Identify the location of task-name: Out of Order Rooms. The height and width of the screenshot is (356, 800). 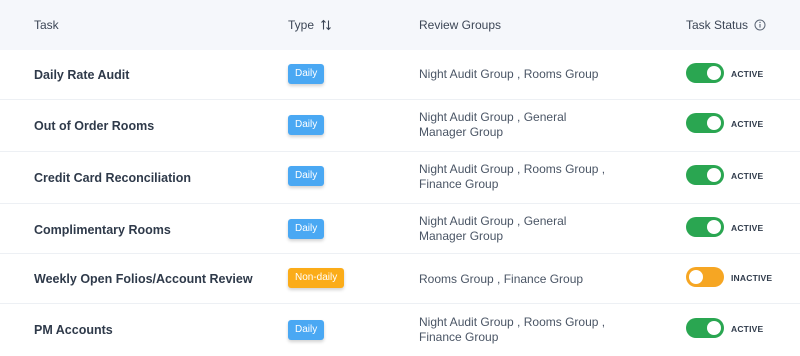
(94, 126).